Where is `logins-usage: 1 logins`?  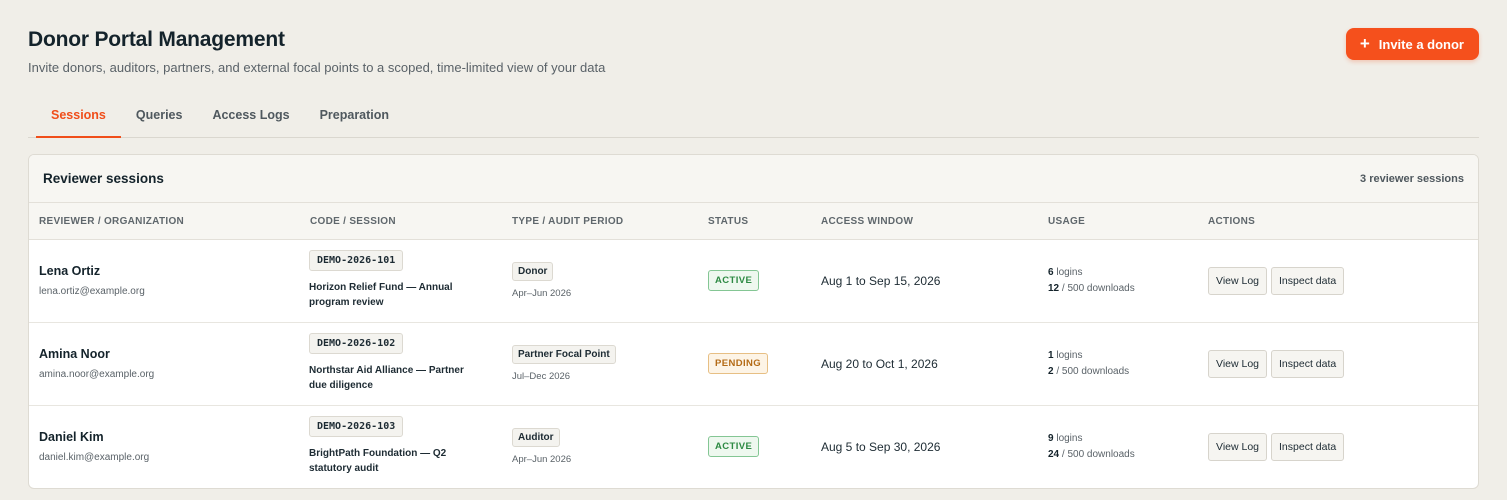
logins-usage: 1 logins is located at coordinates (1088, 356).